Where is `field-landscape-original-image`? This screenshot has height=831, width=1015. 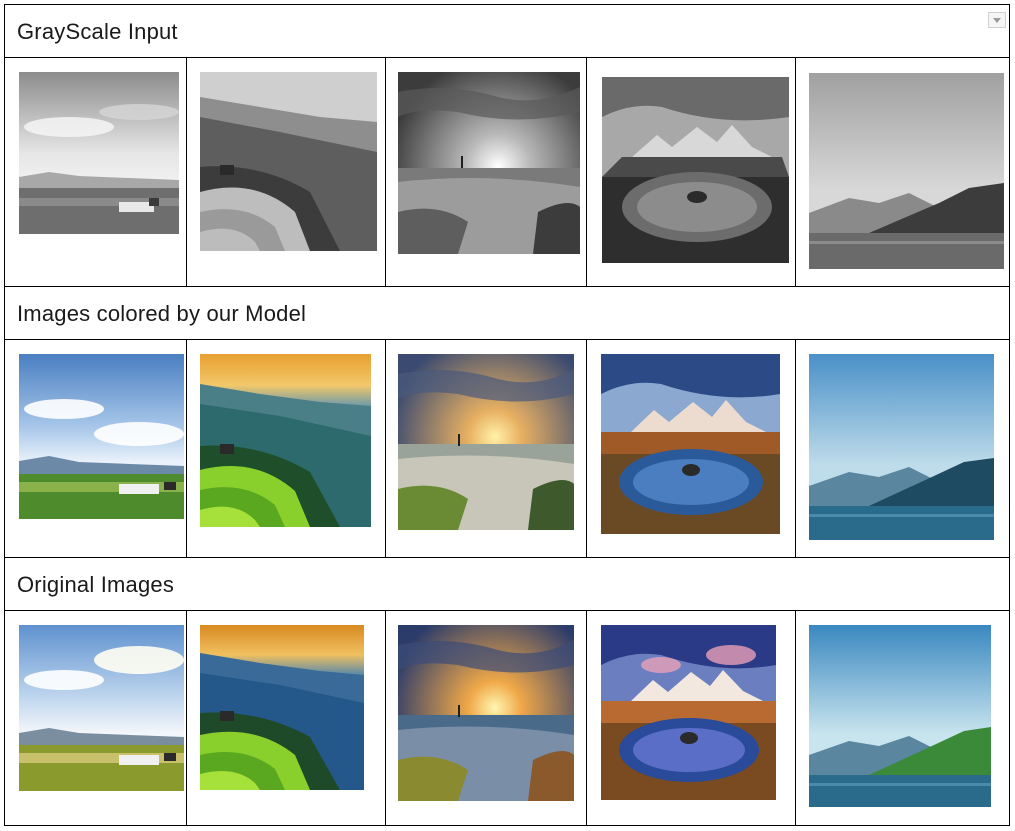 field-landscape-original-image is located at coordinates (101, 708).